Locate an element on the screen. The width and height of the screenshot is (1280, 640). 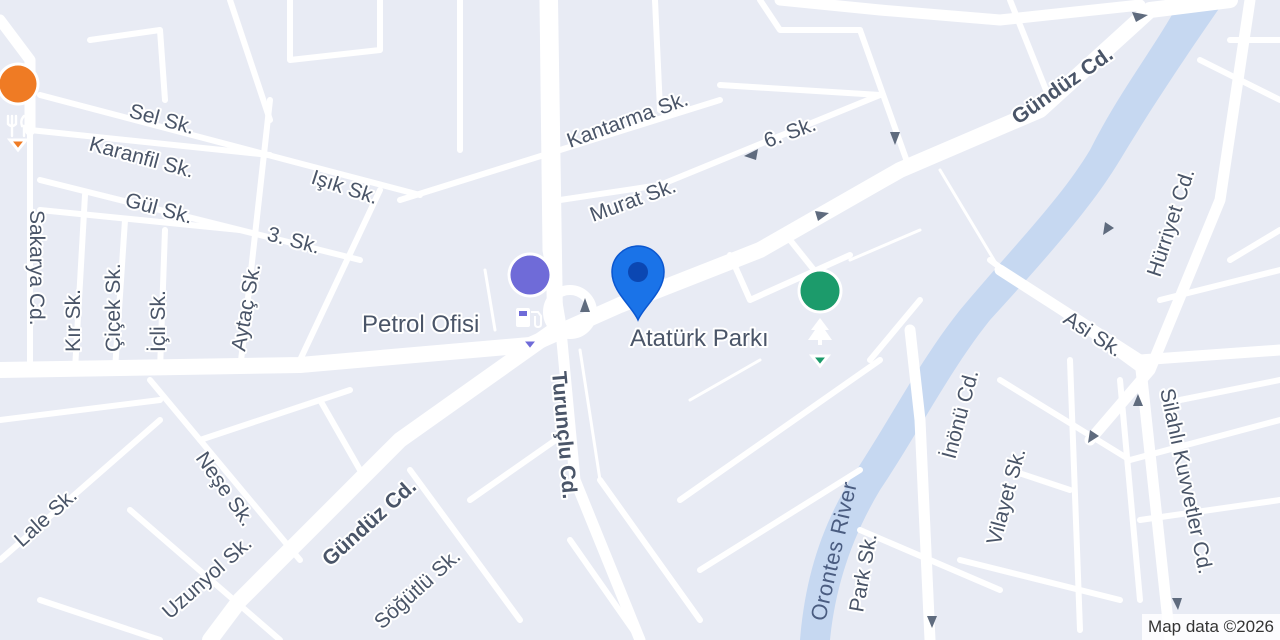
street-label-icli: İçli Sk. is located at coordinates (158, 321).